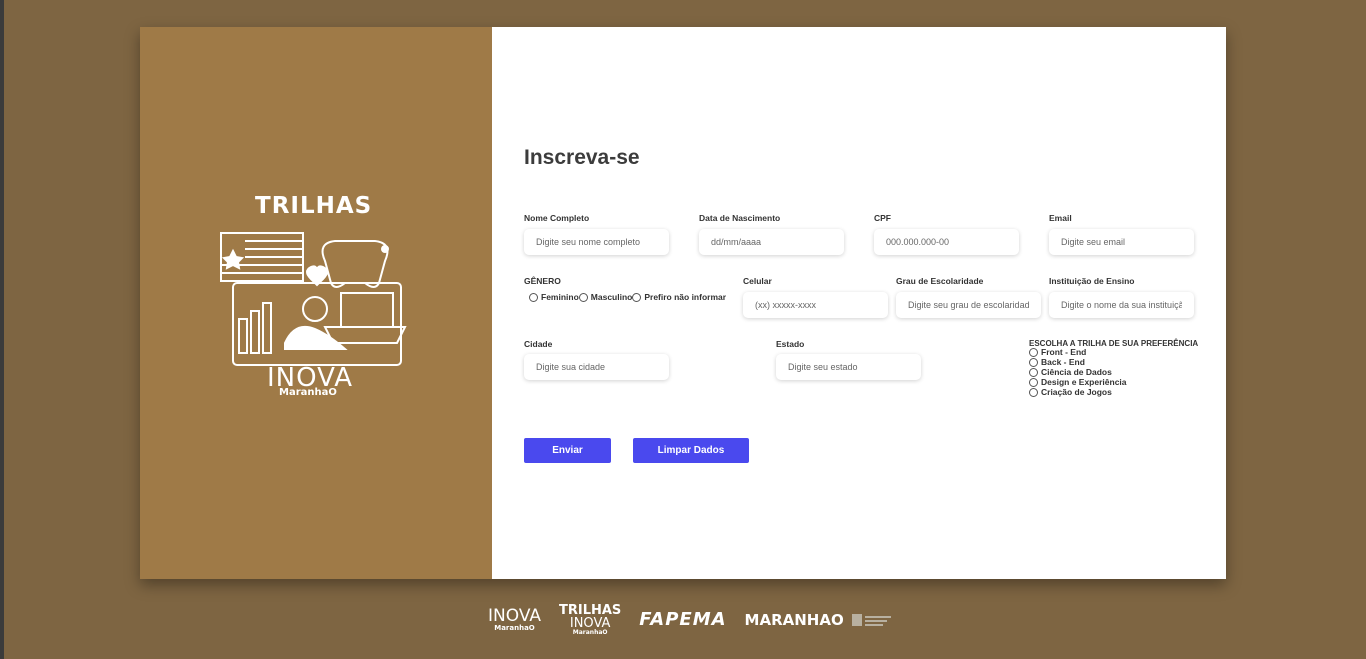 This screenshot has height=659, width=1366. What do you see at coordinates (314, 206) in the screenshot?
I see `logo-title: TRILHAS` at bounding box center [314, 206].